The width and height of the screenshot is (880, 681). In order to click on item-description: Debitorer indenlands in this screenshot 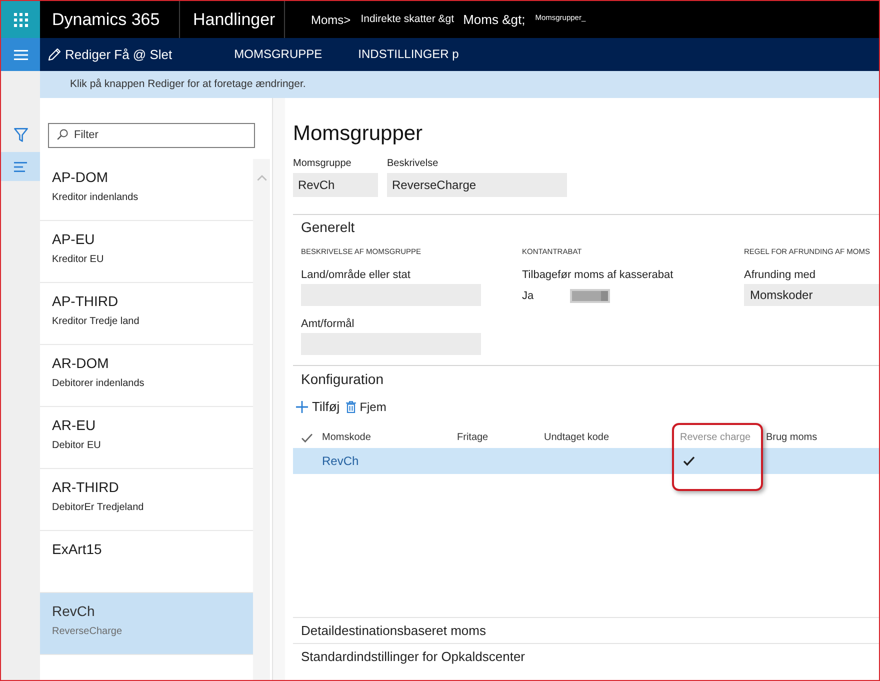, I will do `click(98, 383)`.